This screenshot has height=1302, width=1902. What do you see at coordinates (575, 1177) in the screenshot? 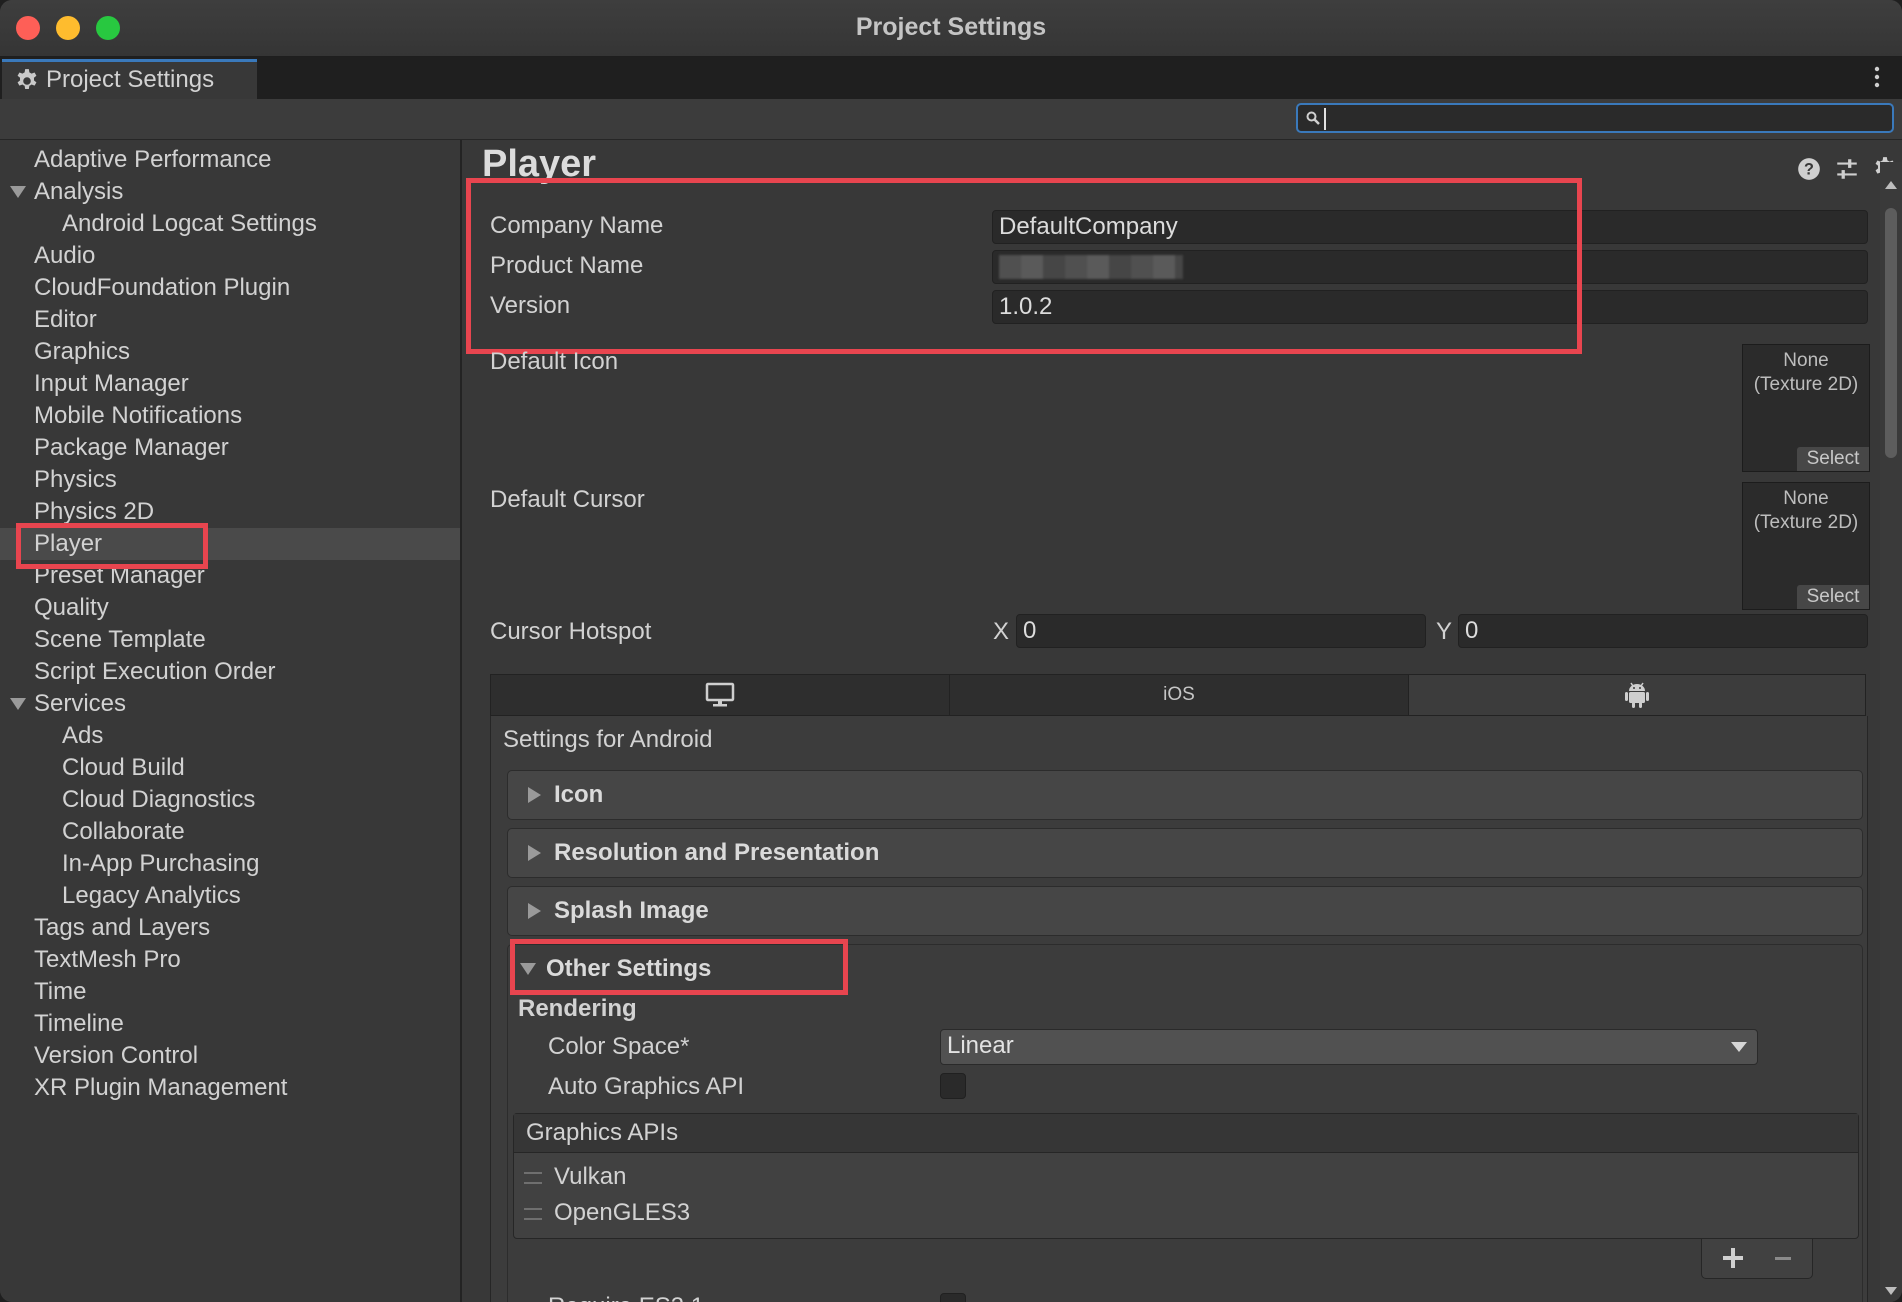
I see `graphics-api-item-vulkan: Vulkan` at bounding box center [575, 1177].